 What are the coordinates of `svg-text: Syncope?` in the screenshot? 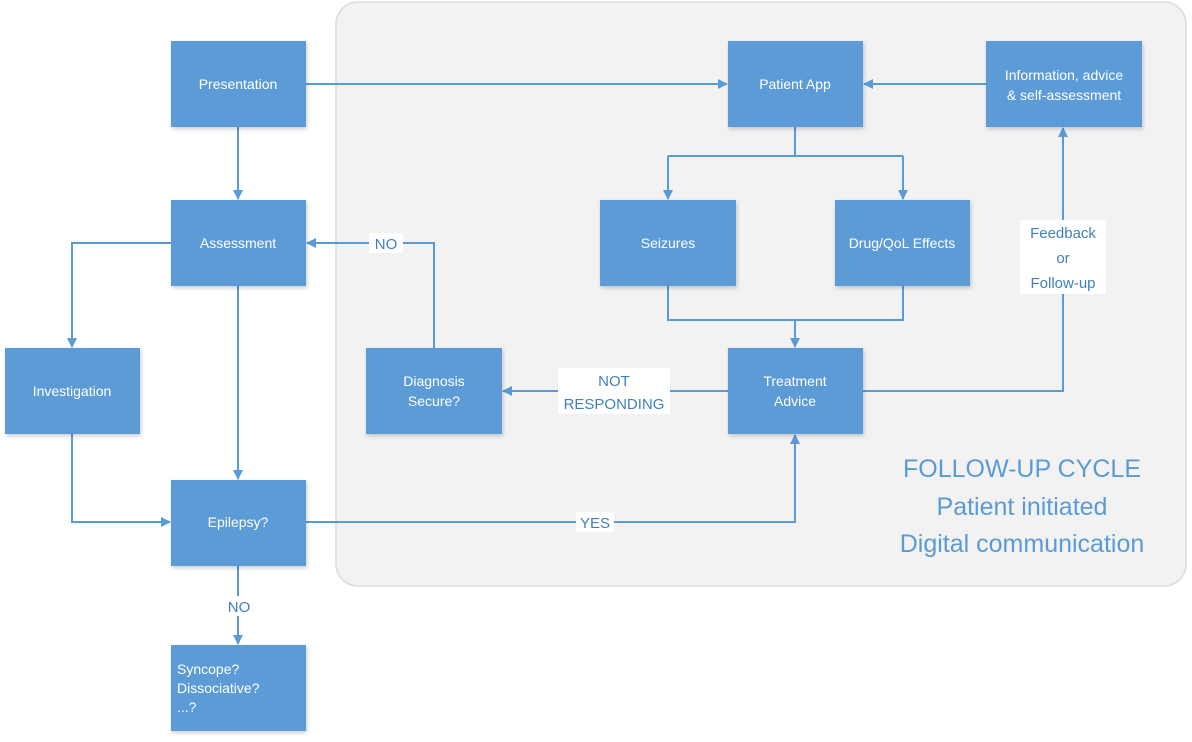 It's located at (208, 669).